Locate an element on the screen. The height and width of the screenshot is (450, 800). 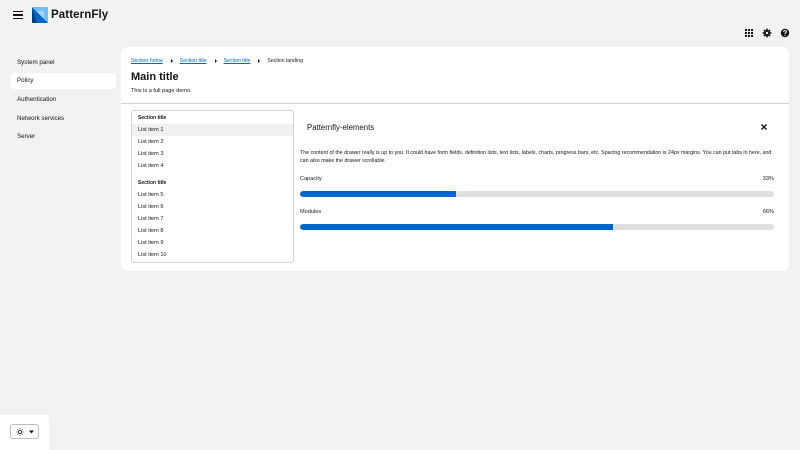
gear-icon is located at coordinates (767, 33).